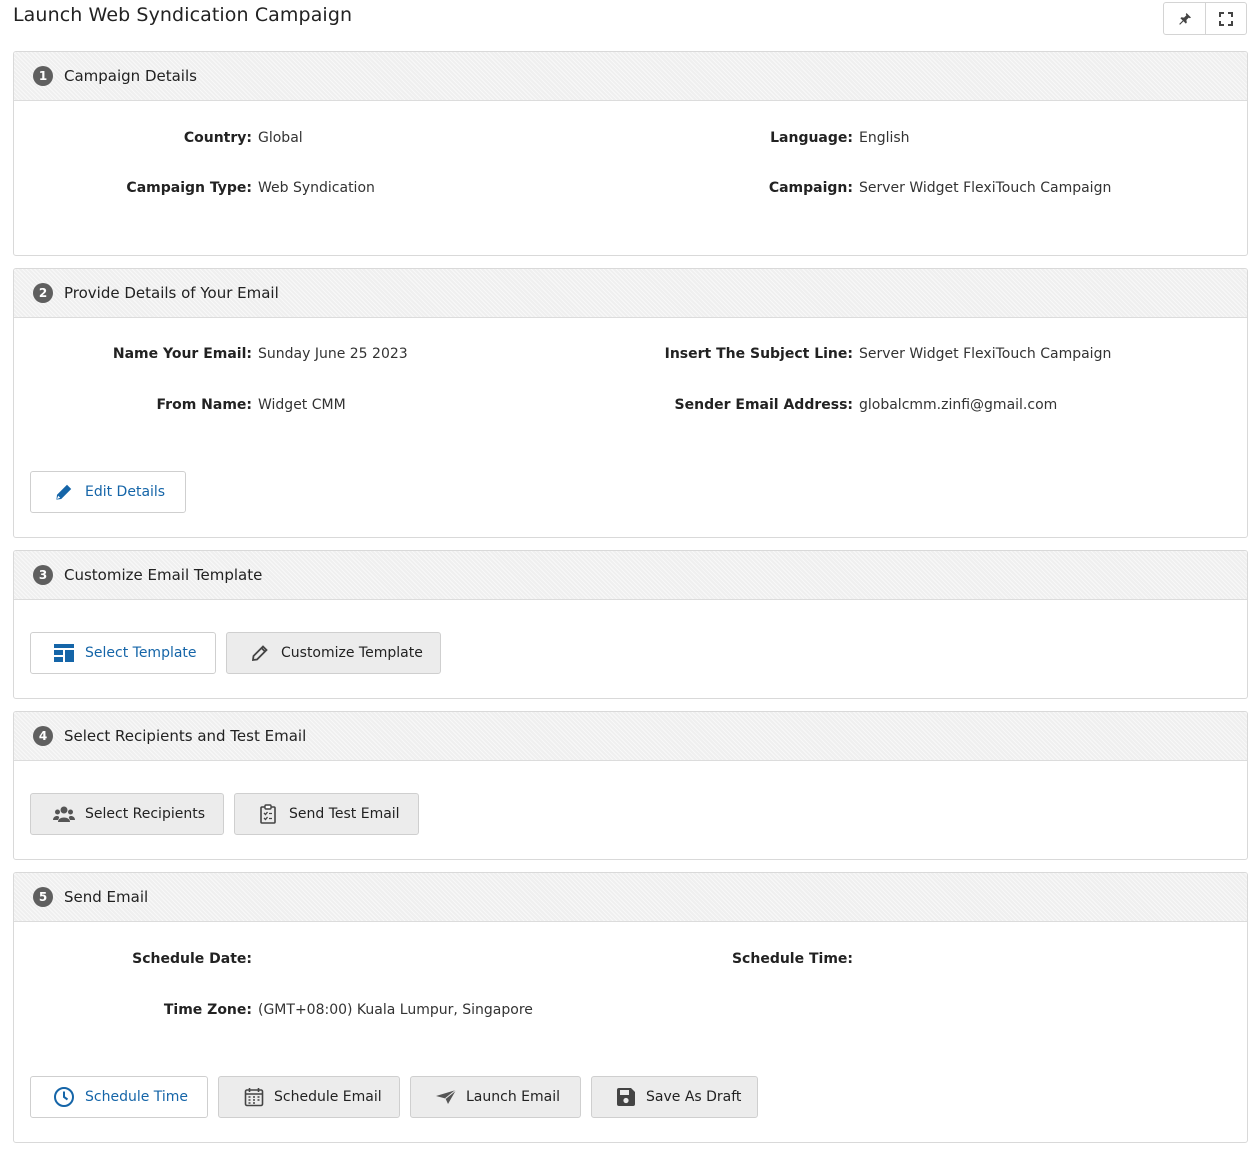  I want to click on button-label: Send Test Email, so click(344, 814).